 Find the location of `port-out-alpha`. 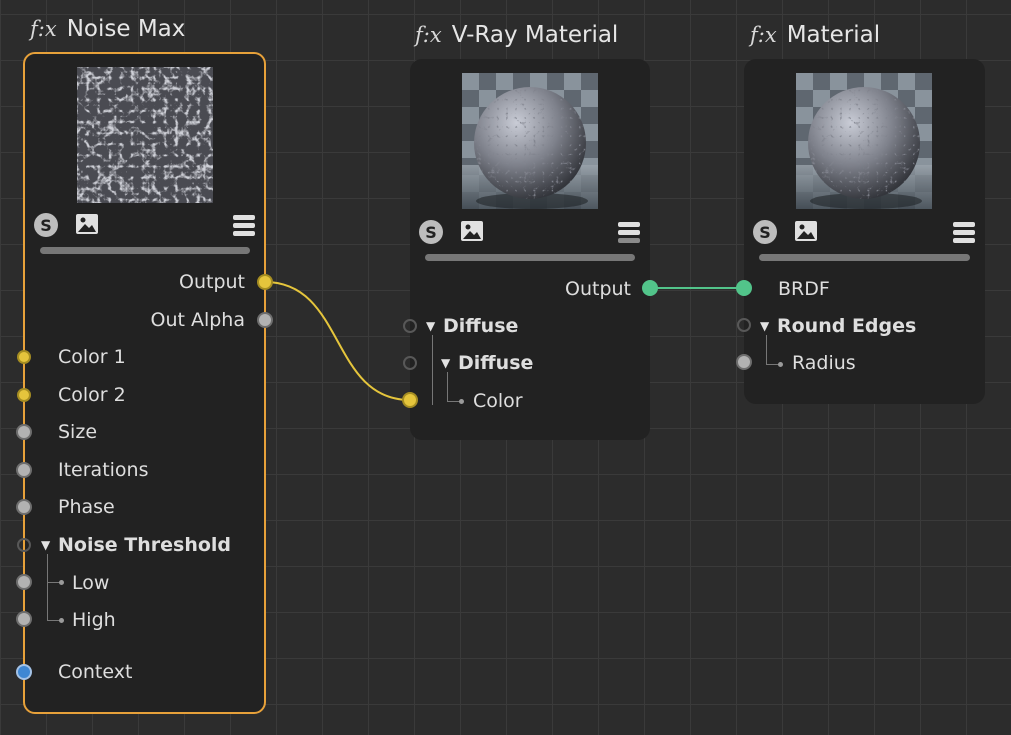

port-out-alpha is located at coordinates (265, 320).